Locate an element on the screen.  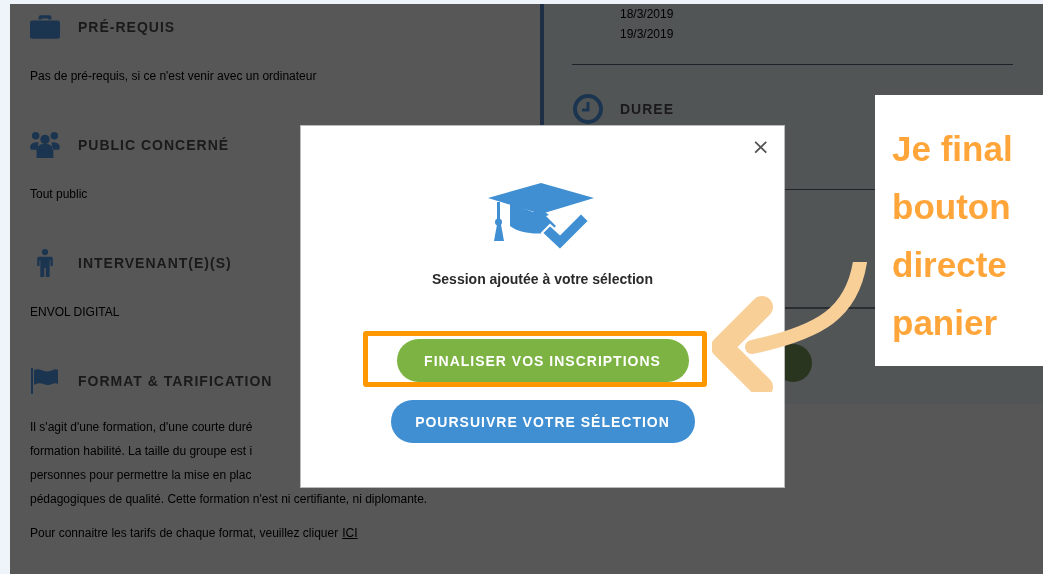
callout-text: panier is located at coordinates (945, 323).